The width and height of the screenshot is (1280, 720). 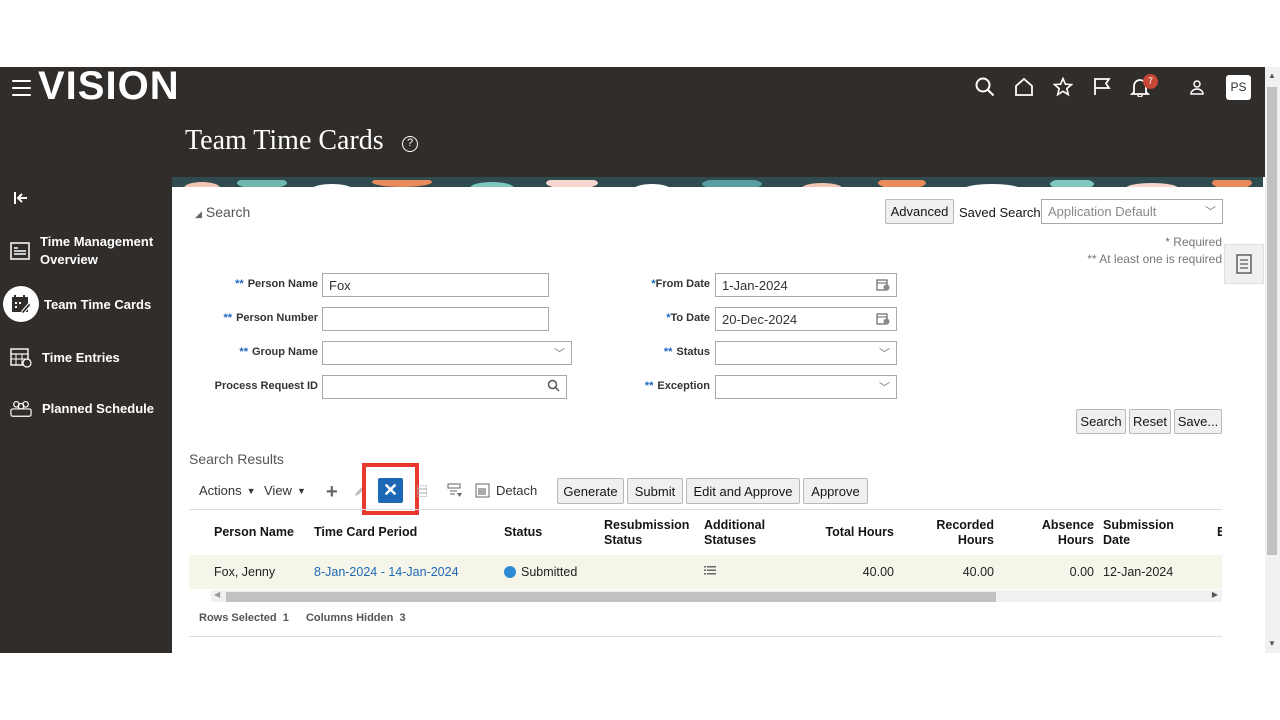 I want to click on scroll-left-icon: ◀, so click(x=217, y=594).